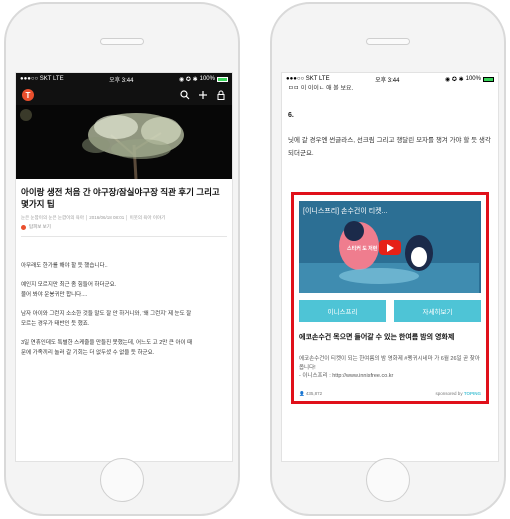 The width and height of the screenshot is (510, 519). I want to click on ad-headline: 에코손수건 목으면 들어갈 수 있는 한여름 밤의 영화제, so click(390, 337).